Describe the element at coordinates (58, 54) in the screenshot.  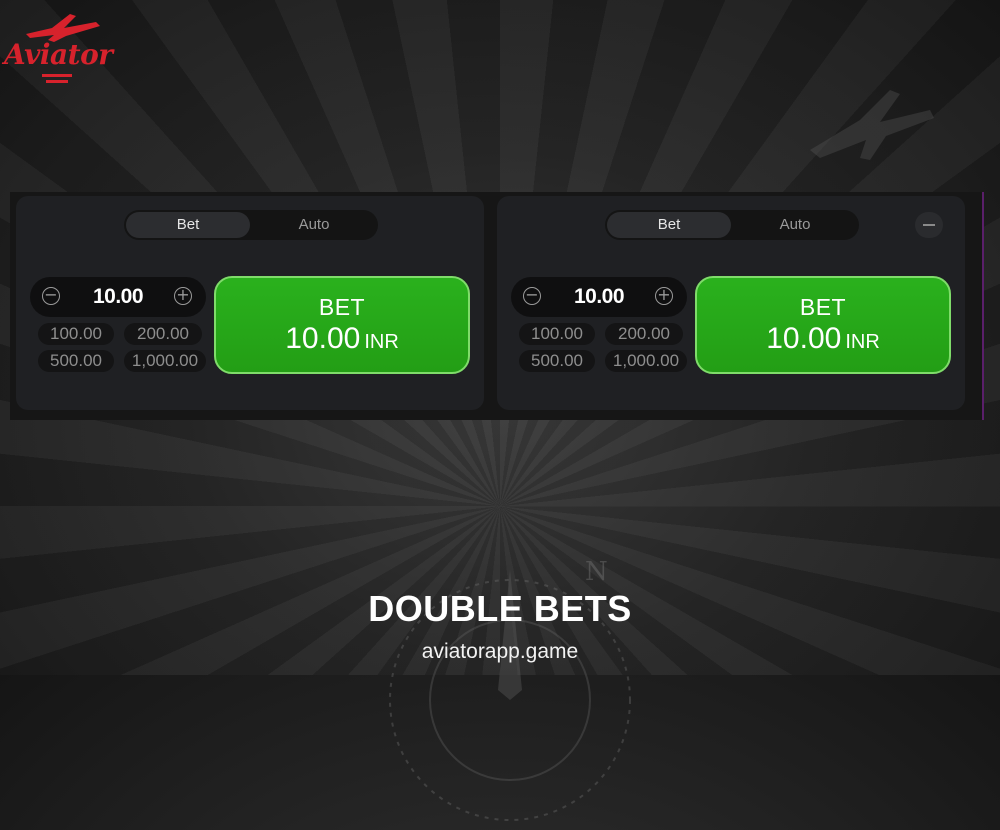
I see `logo-wordmark: Aviator` at that location.